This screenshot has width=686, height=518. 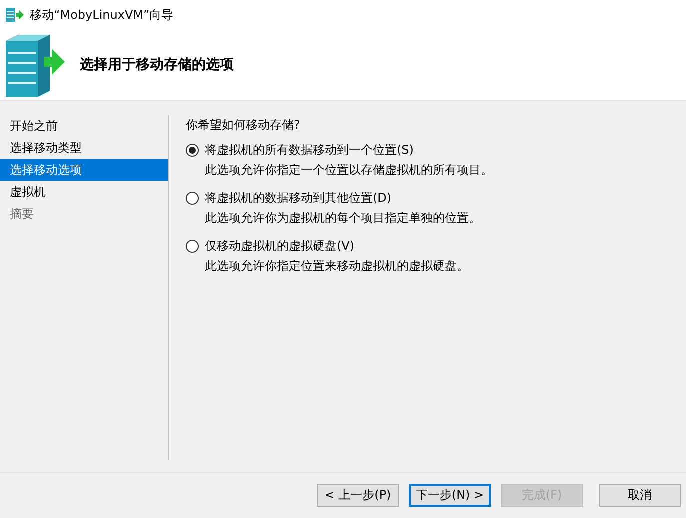 I want to click on server-arrow-icon, so click(x=35, y=65).